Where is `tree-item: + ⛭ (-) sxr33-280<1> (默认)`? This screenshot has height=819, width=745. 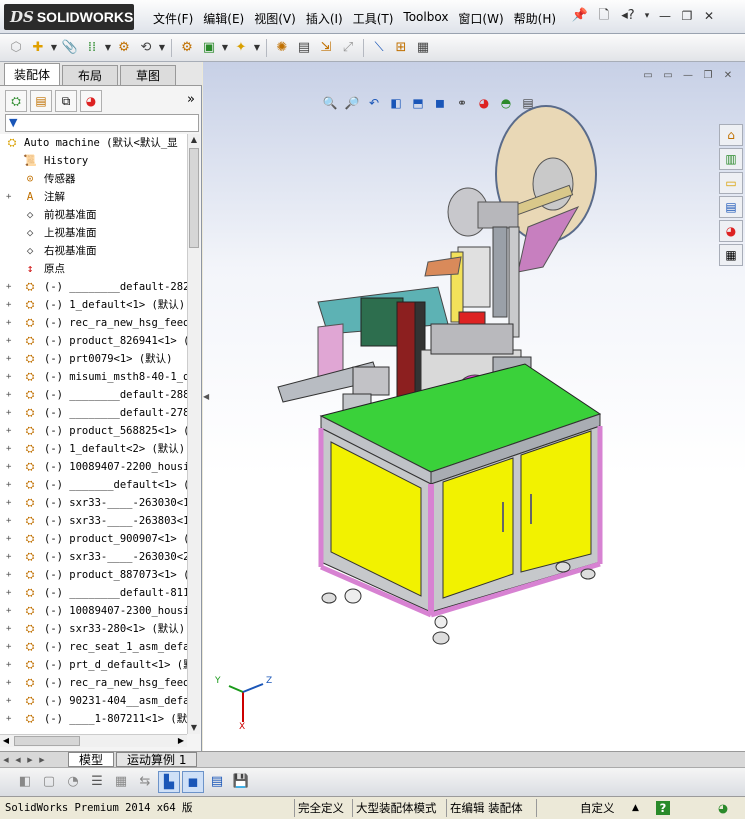 tree-item: + ⛭ (-) sxr33-280<1> (默认) is located at coordinates (93, 629).